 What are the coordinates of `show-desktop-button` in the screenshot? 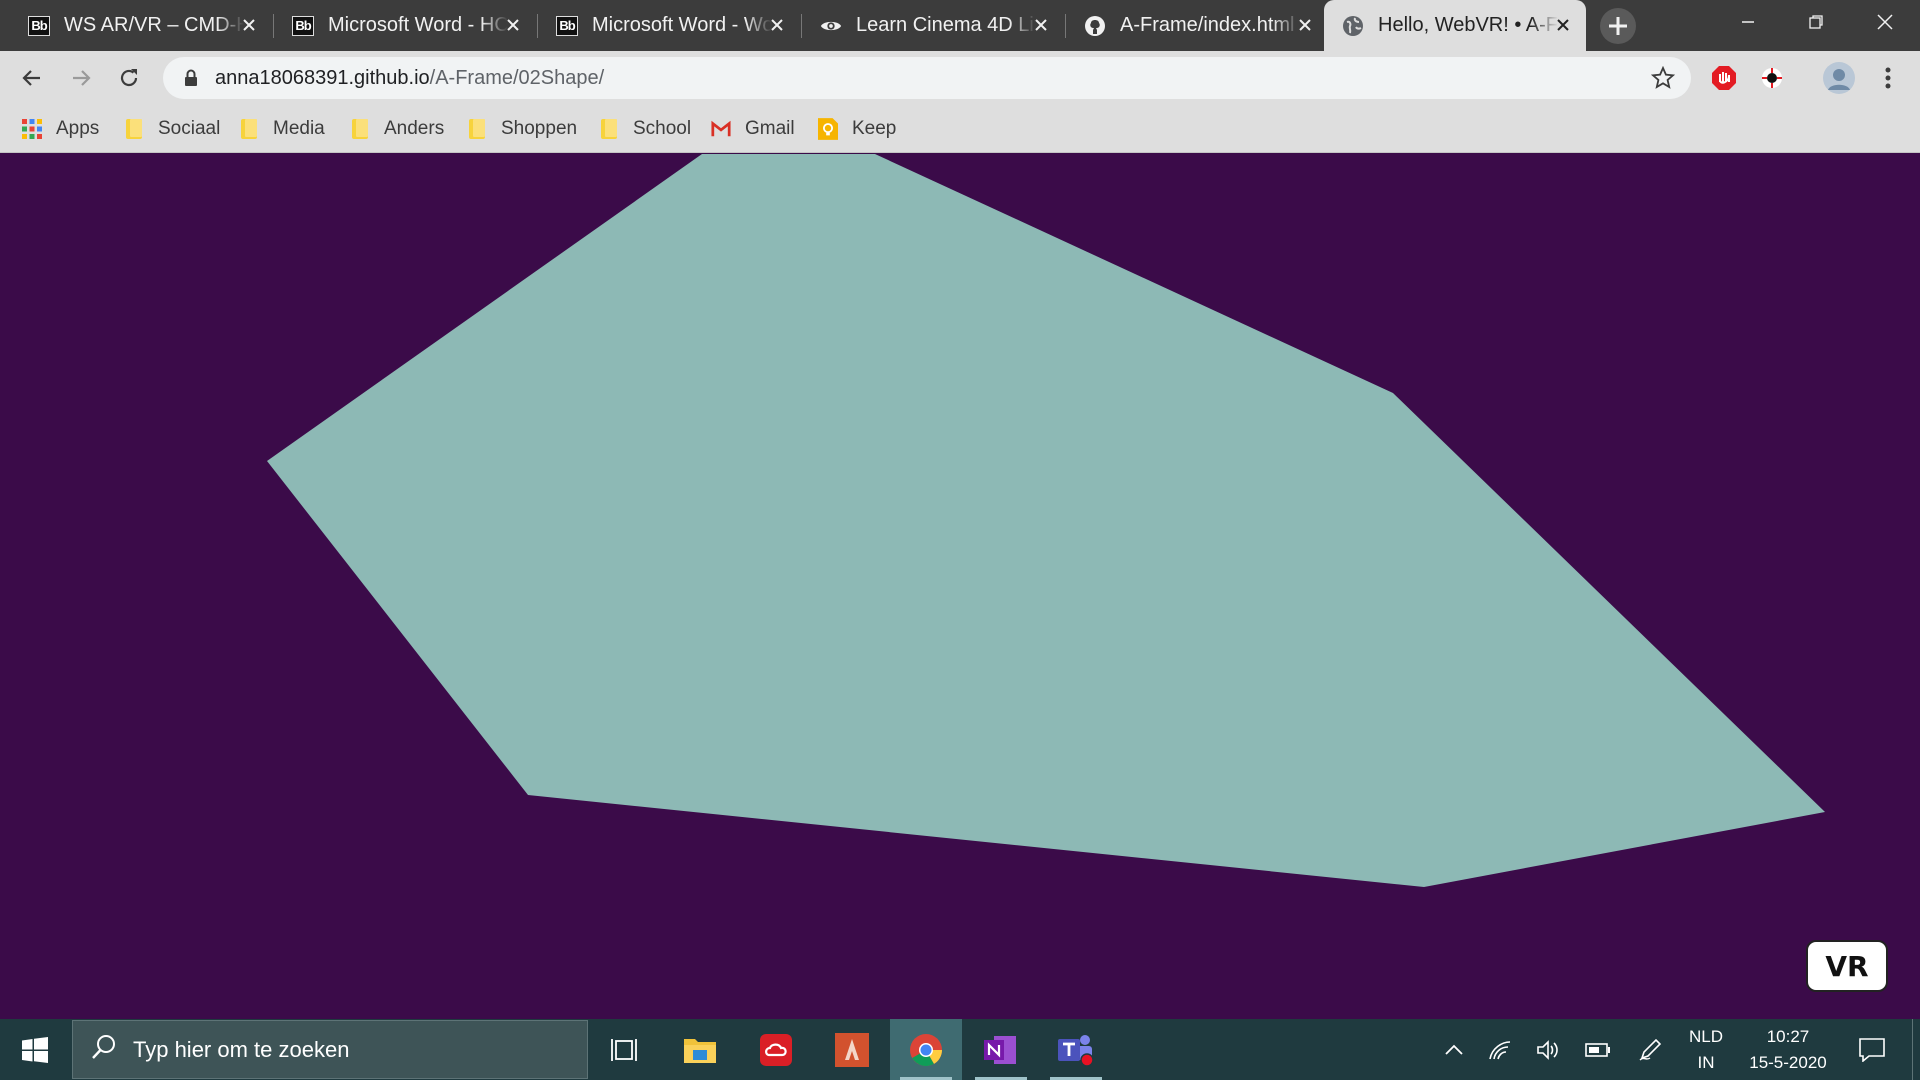 It's located at (1916, 1049).